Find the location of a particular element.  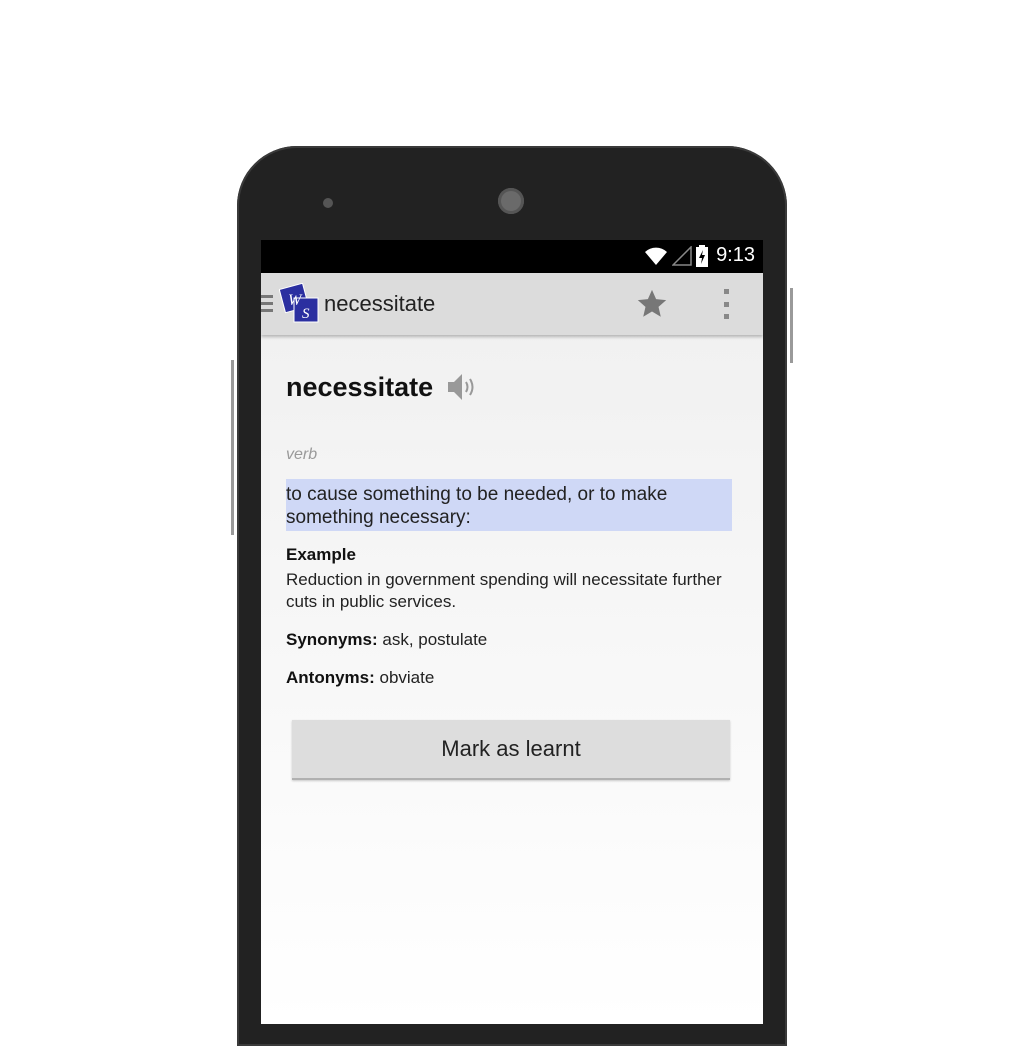

mark-as-learnt-button: Mark as learnt is located at coordinates (511, 750).